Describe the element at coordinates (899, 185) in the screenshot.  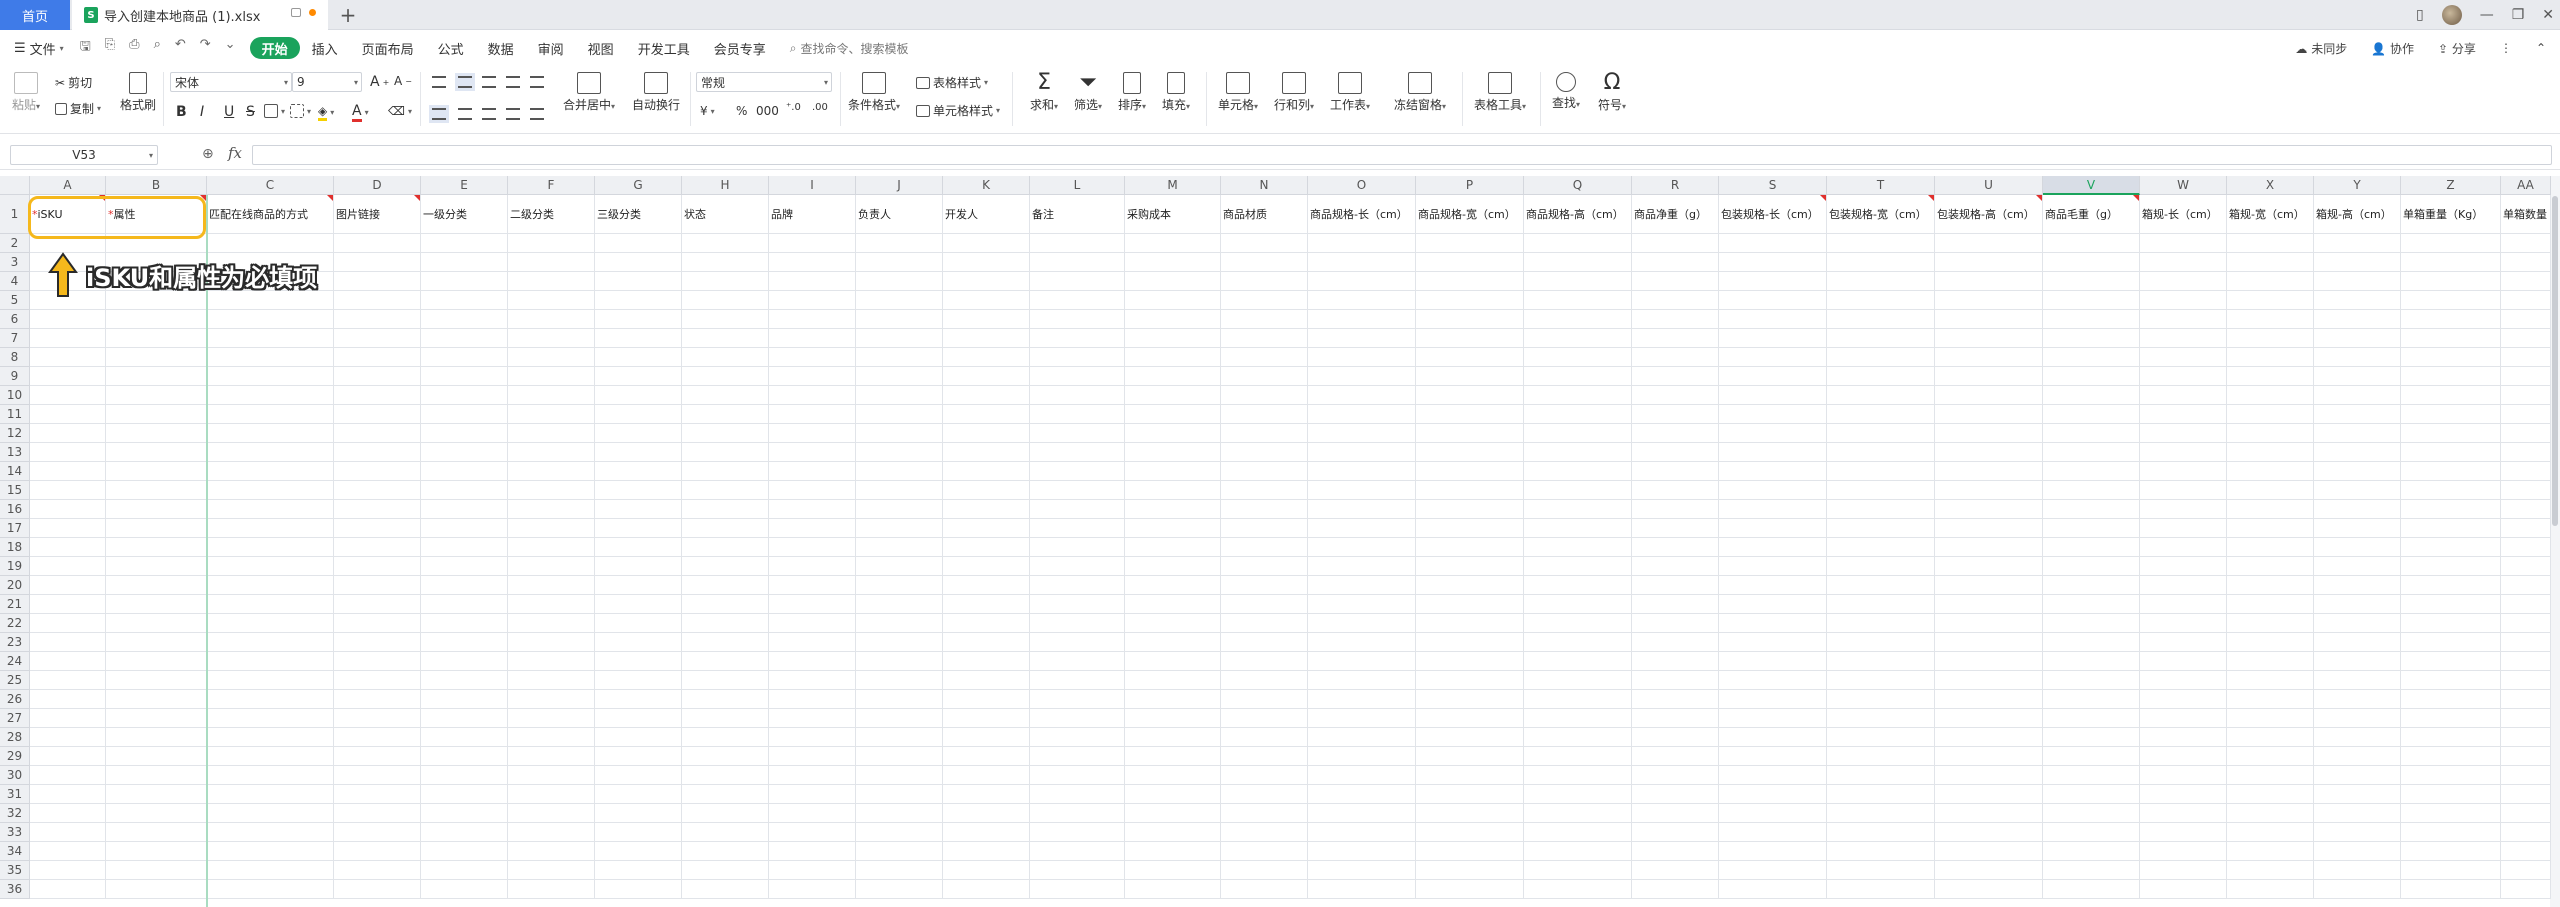
I see `column-header-J: J` at that location.